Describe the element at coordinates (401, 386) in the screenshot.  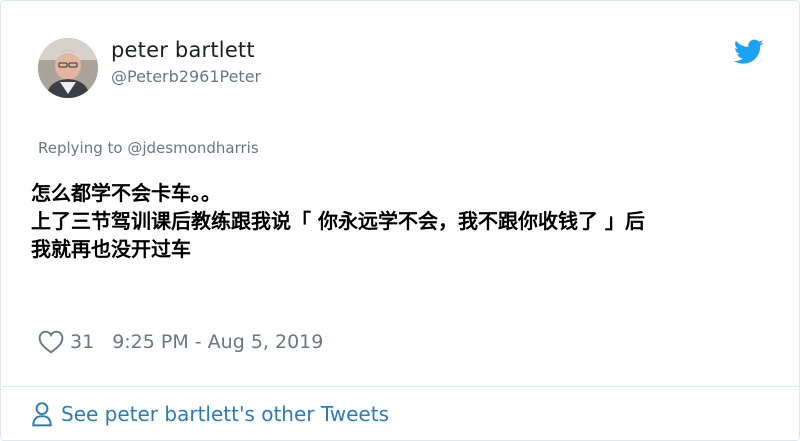
I see `divider` at that location.